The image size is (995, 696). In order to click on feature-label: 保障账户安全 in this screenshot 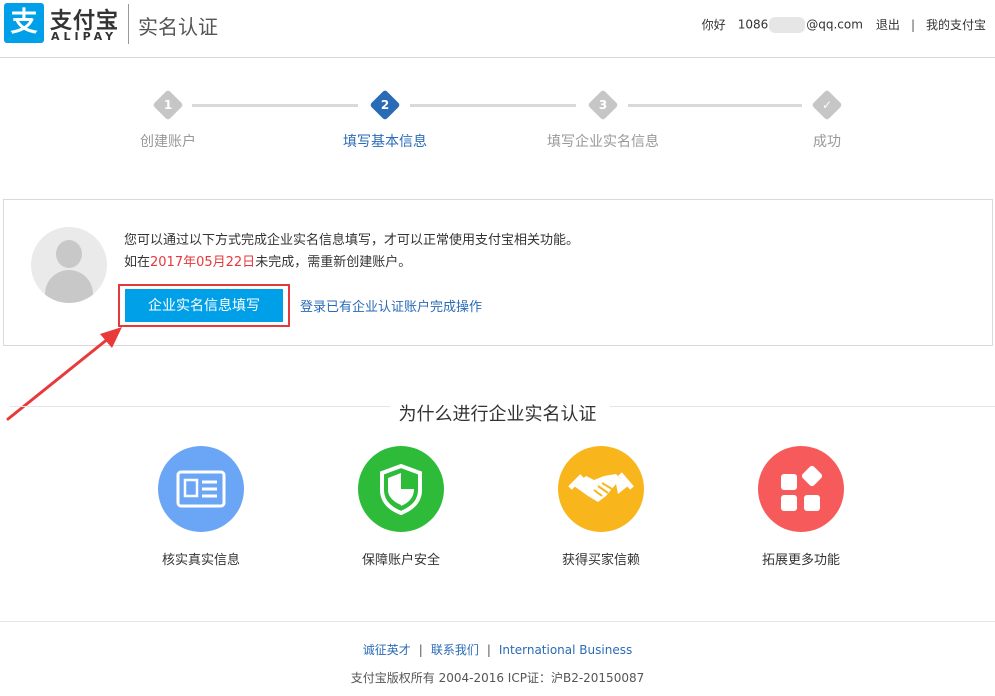, I will do `click(400, 560)`.